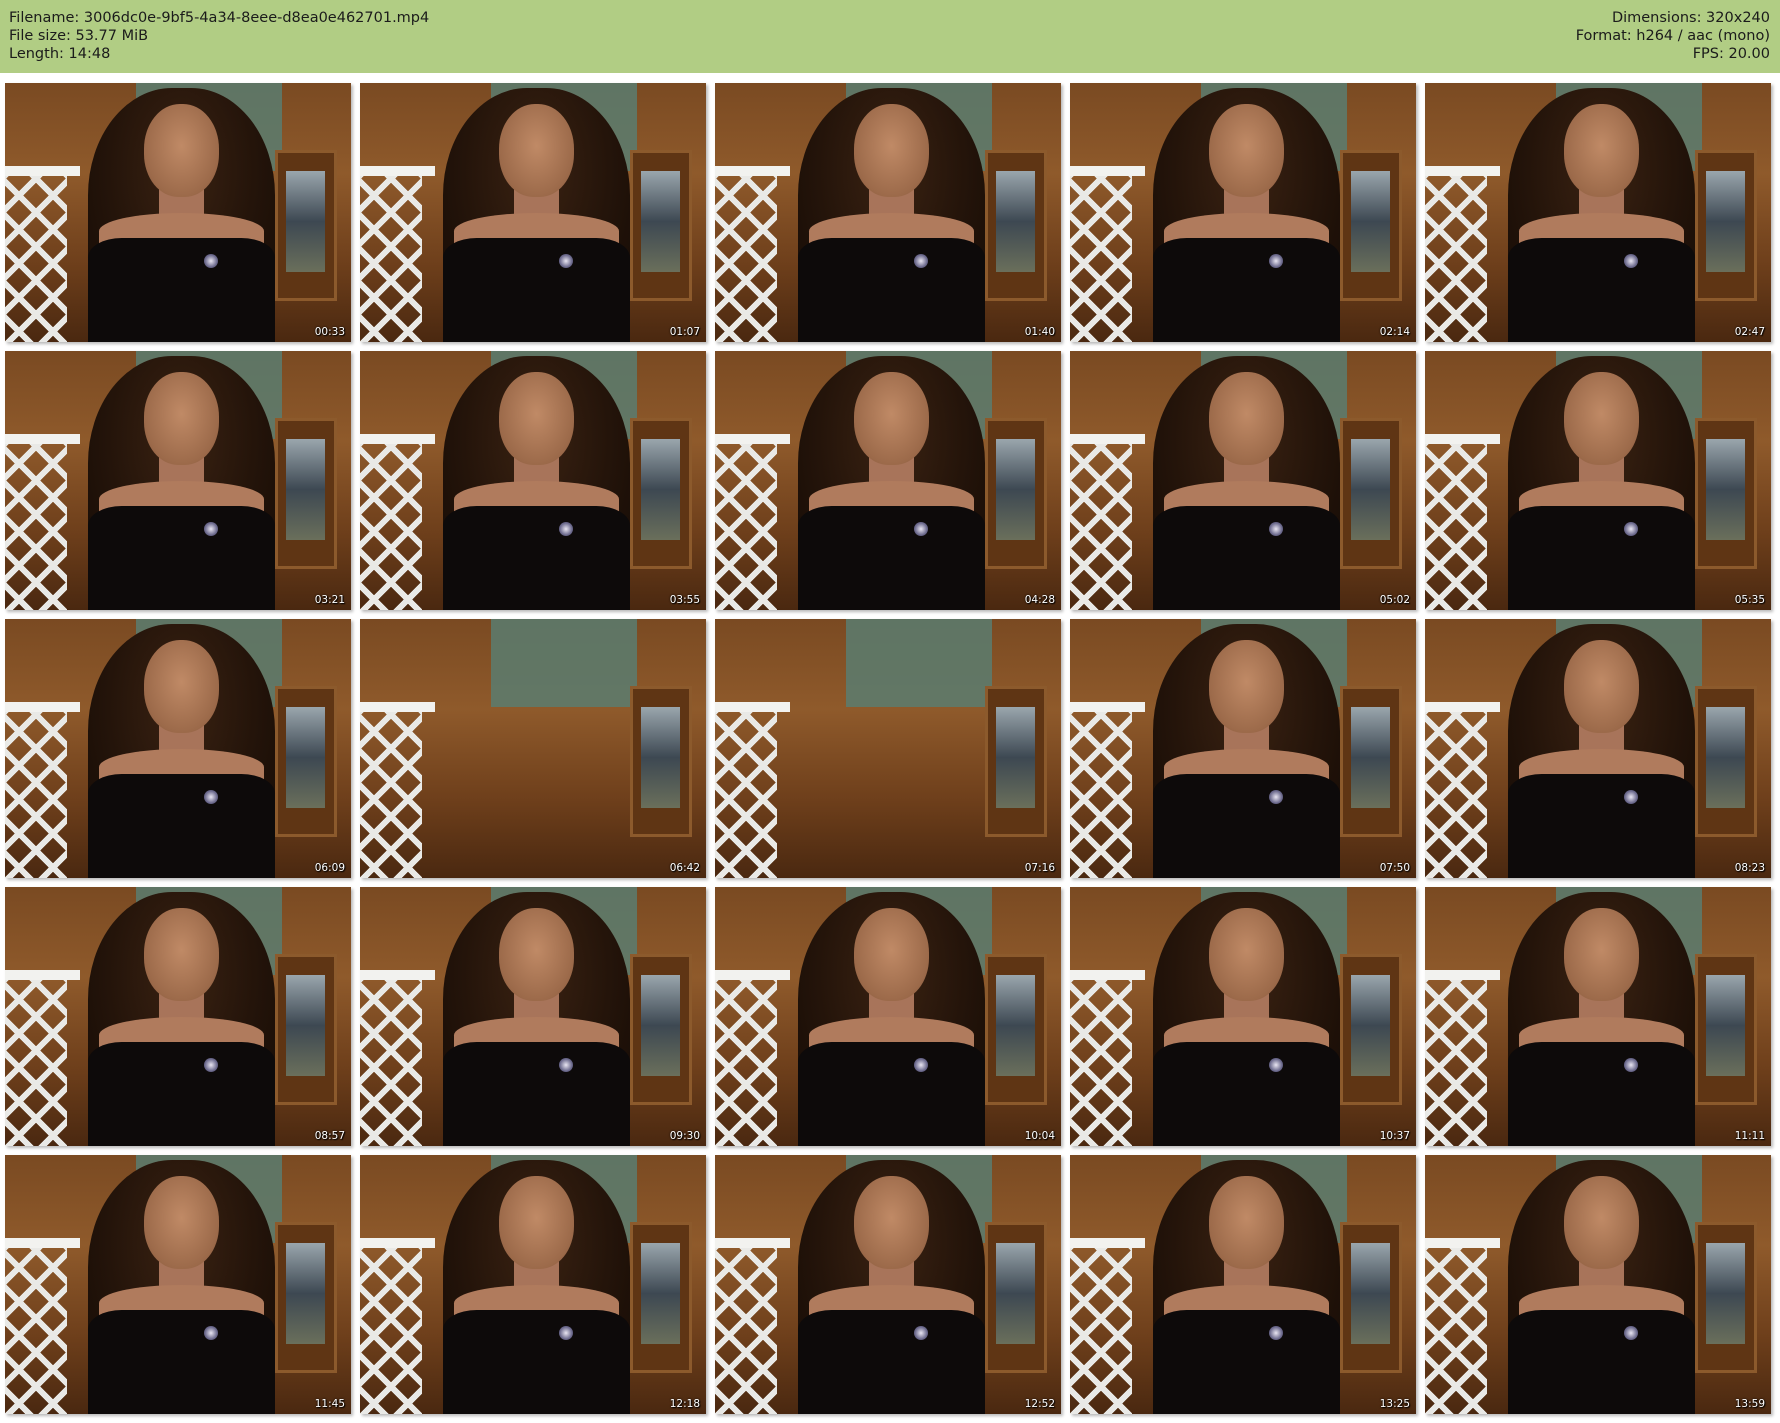 The image size is (1780, 1423). What do you see at coordinates (329, 868) in the screenshot?
I see `timestamp-label: 06:09` at bounding box center [329, 868].